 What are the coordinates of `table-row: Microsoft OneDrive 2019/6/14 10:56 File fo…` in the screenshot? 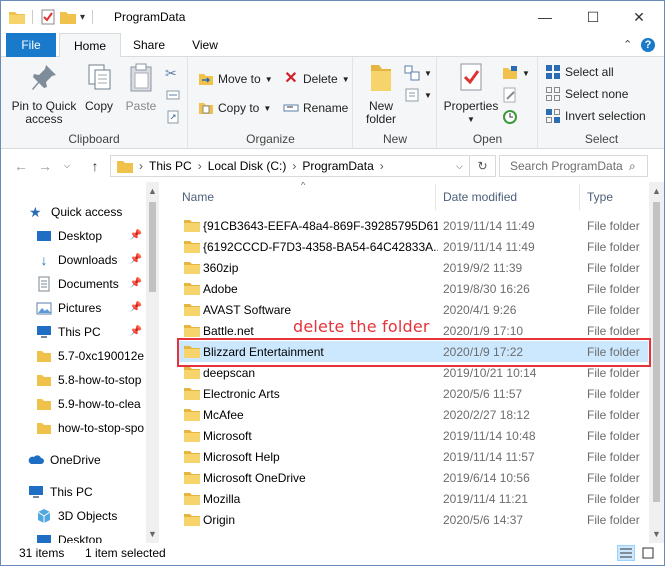 It's located at (413, 477).